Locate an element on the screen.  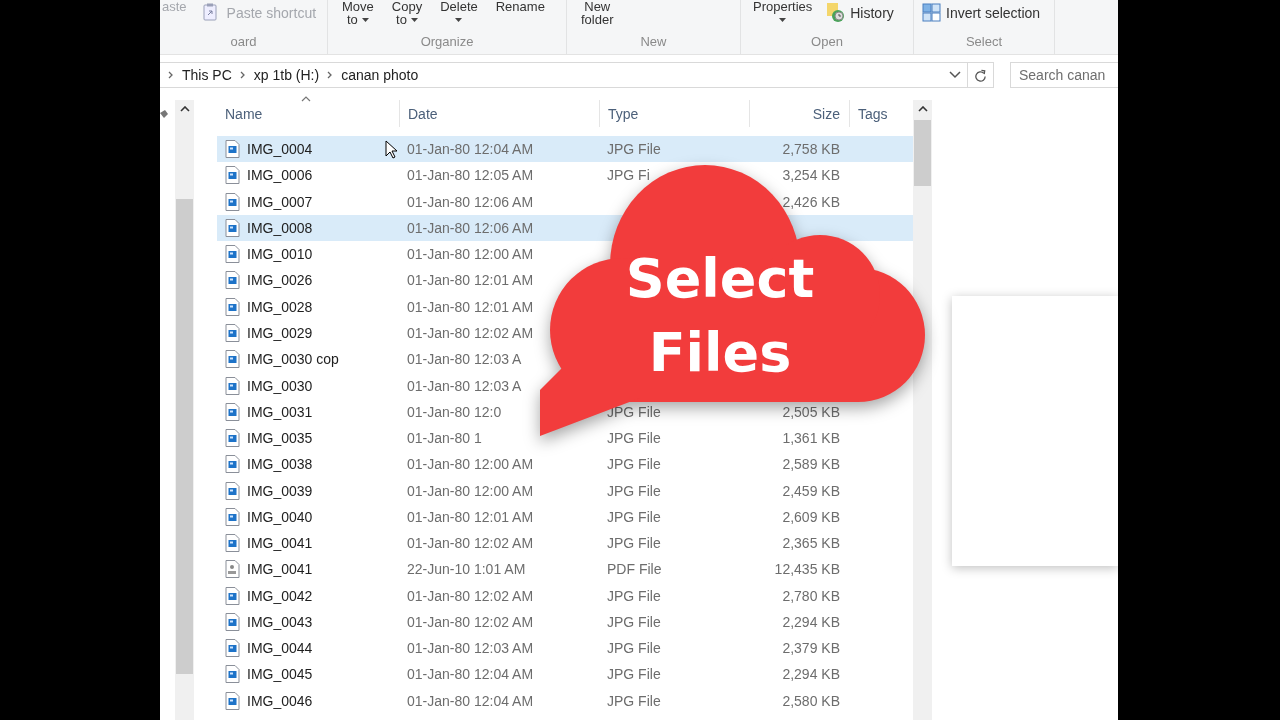
group-label: Select is located at coordinates (984, 41).